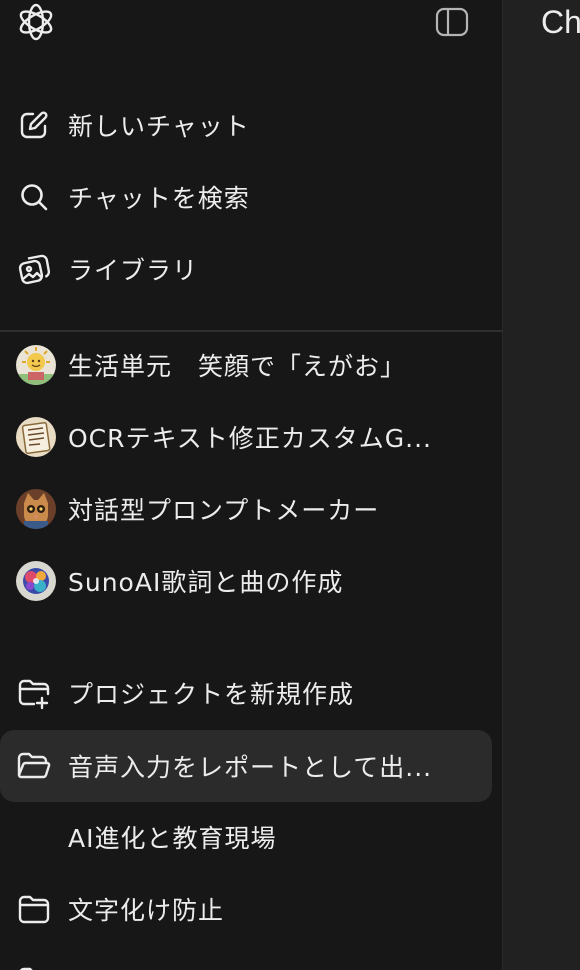  I want to click on library-icon, so click(34, 269).